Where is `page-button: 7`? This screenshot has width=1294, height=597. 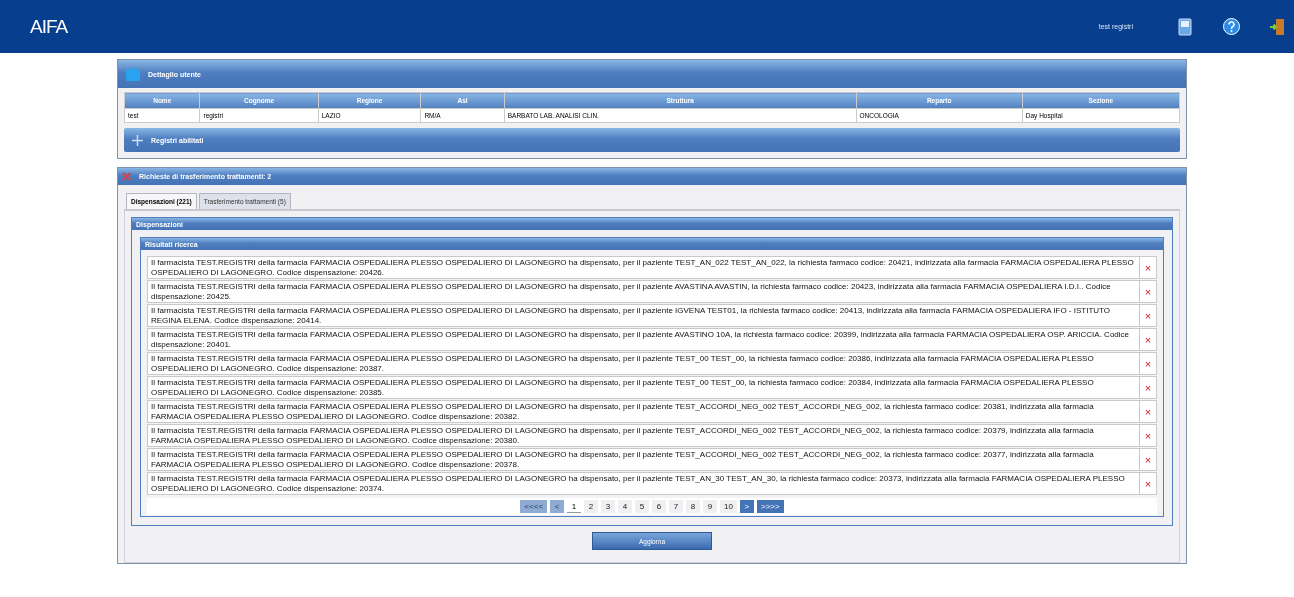
page-button: 7 is located at coordinates (676, 506).